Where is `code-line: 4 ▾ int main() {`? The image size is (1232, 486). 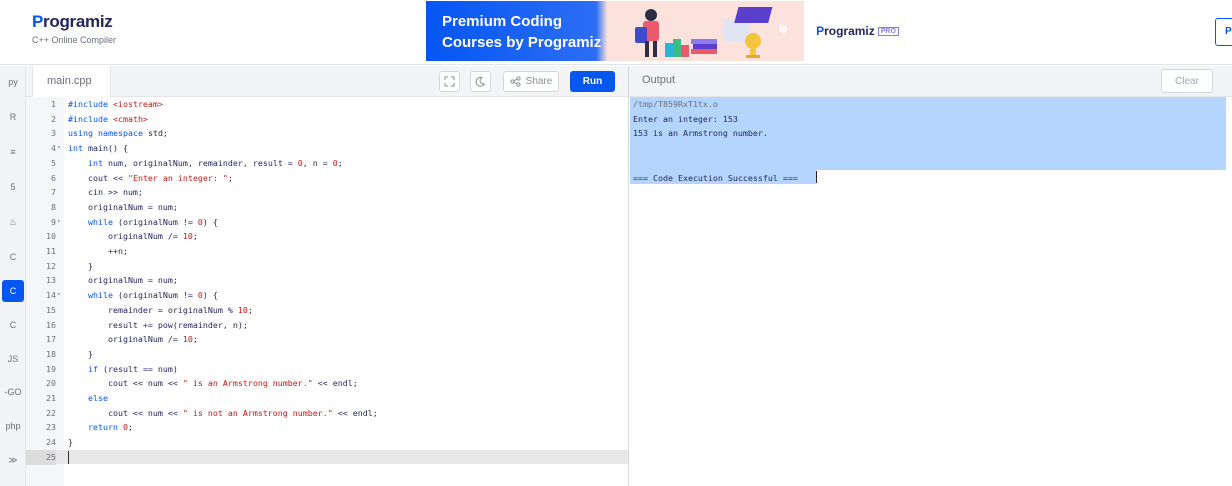 code-line: 4 ▾ int main() { is located at coordinates (327, 148).